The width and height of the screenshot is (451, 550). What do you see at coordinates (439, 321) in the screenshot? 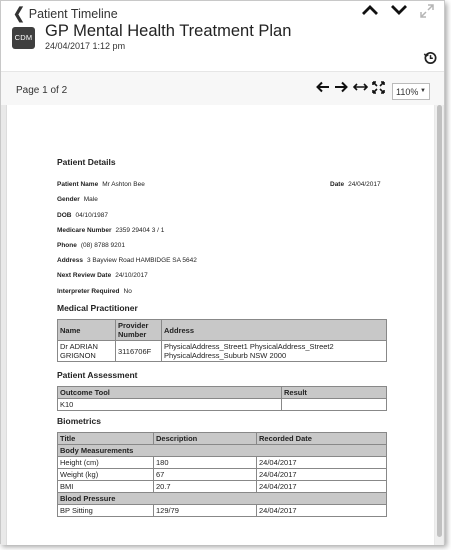
I see `scrollbar-thumb` at bounding box center [439, 321].